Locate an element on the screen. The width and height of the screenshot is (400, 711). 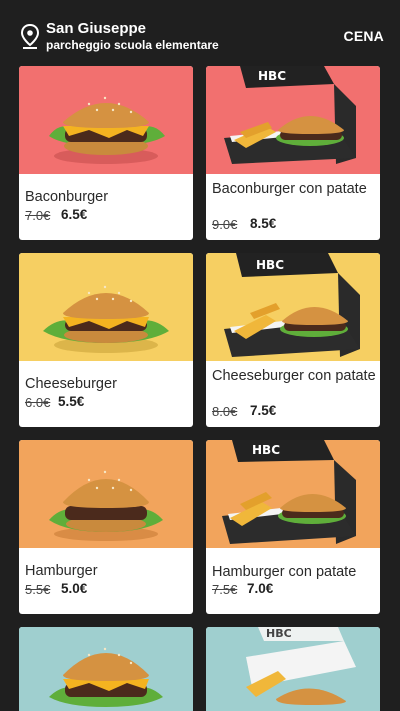
current-price: 5.5€ is located at coordinates (71, 401).